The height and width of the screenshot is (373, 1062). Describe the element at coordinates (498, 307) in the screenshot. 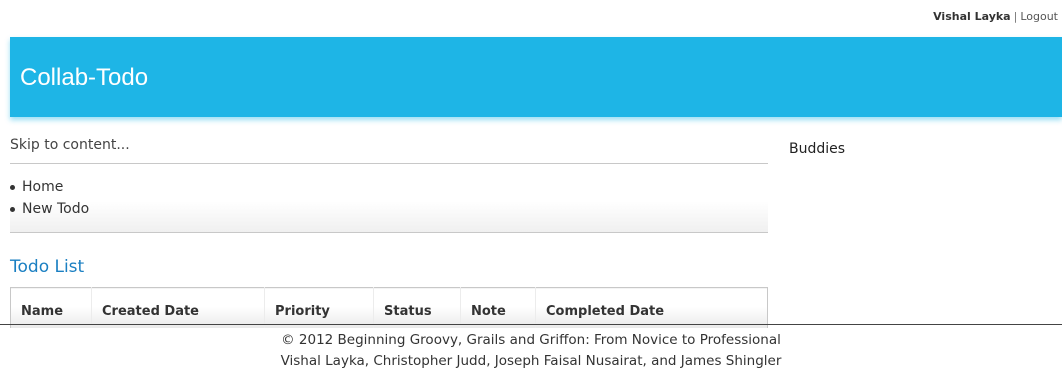

I see `column-header-note: Note` at that location.